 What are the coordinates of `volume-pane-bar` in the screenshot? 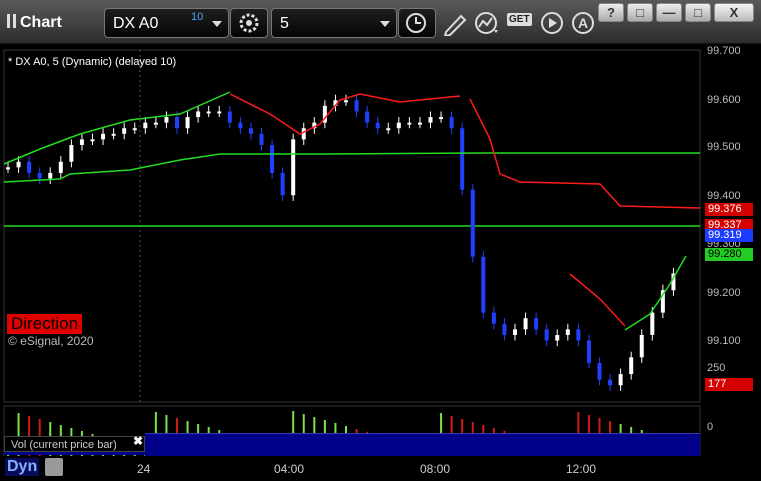 It's located at (422, 444).